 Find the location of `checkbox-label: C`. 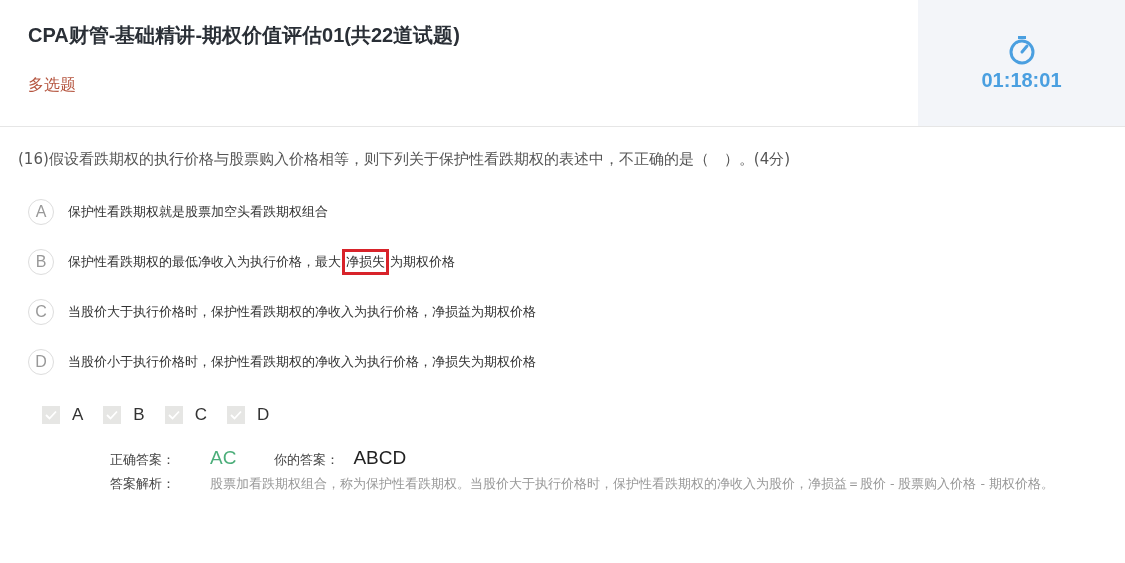

checkbox-label: C is located at coordinates (200, 415).